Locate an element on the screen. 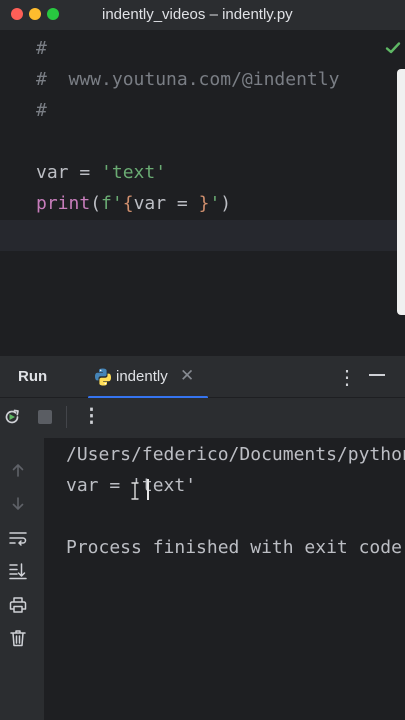 This screenshot has width=405, height=720. tab-indently: indently ✕ is located at coordinates (148, 377).